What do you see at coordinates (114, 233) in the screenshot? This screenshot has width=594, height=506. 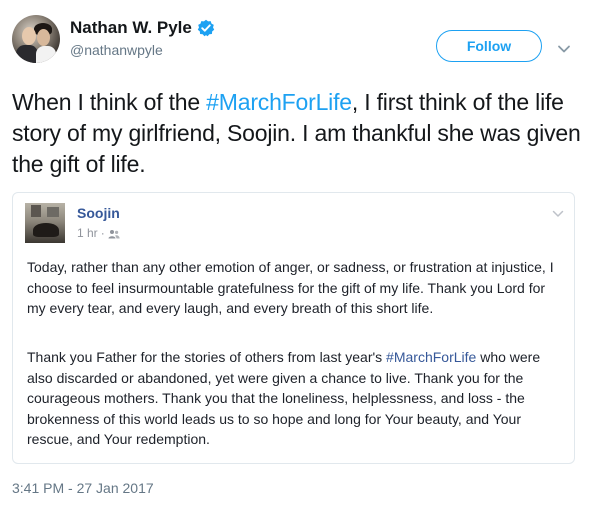 I see `friends-icon` at bounding box center [114, 233].